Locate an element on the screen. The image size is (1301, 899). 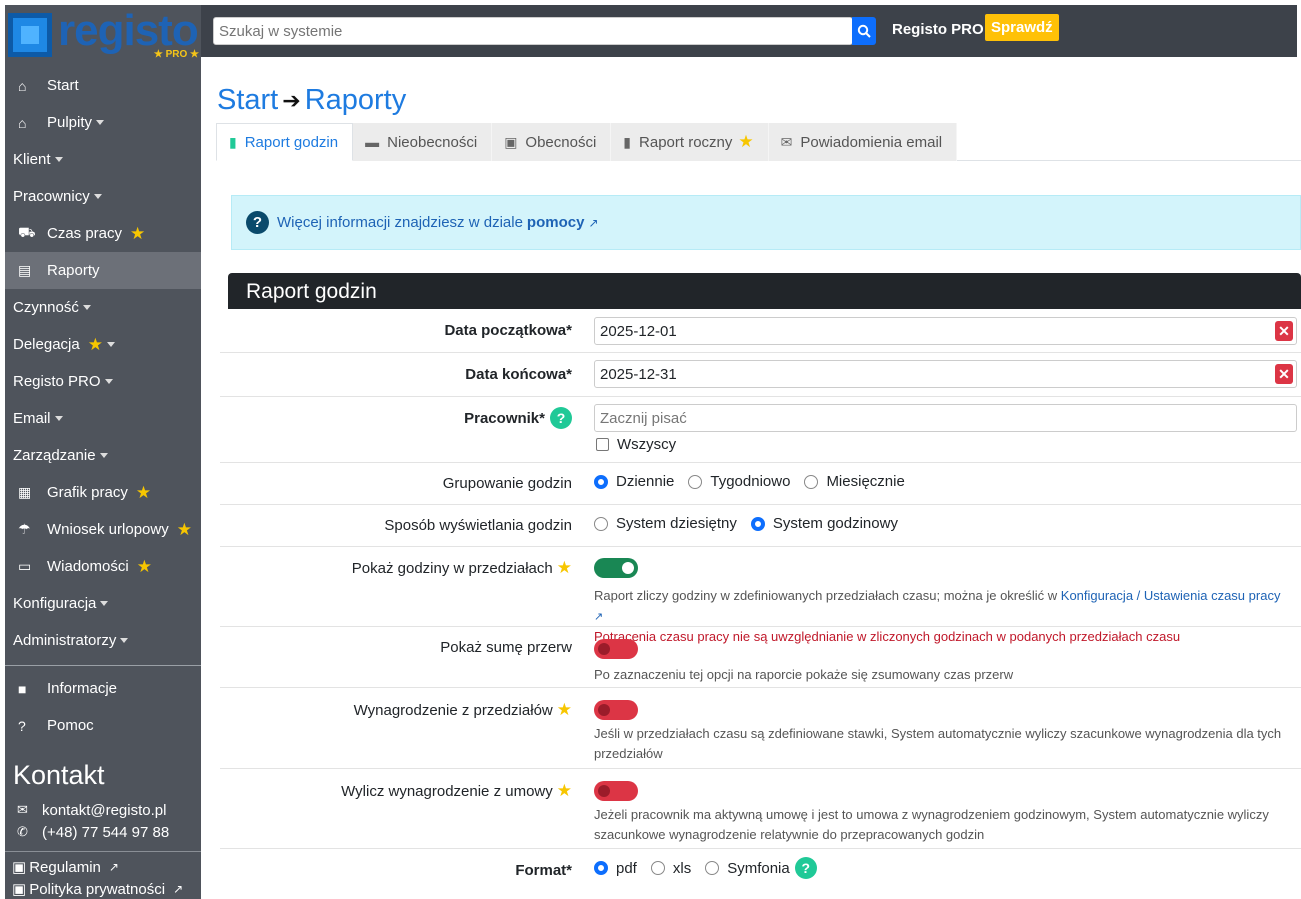
display-option-system-godzinowy: System godzinowy is located at coordinates (824, 523).